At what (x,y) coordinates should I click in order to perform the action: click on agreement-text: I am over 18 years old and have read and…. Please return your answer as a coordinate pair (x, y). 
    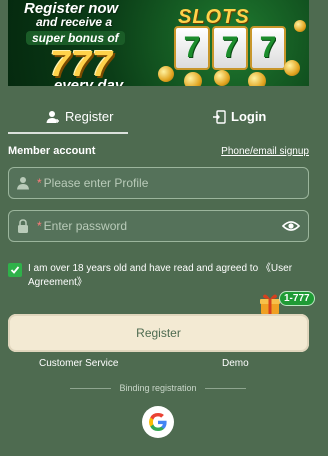
    Looking at the image, I should click on (168, 276).